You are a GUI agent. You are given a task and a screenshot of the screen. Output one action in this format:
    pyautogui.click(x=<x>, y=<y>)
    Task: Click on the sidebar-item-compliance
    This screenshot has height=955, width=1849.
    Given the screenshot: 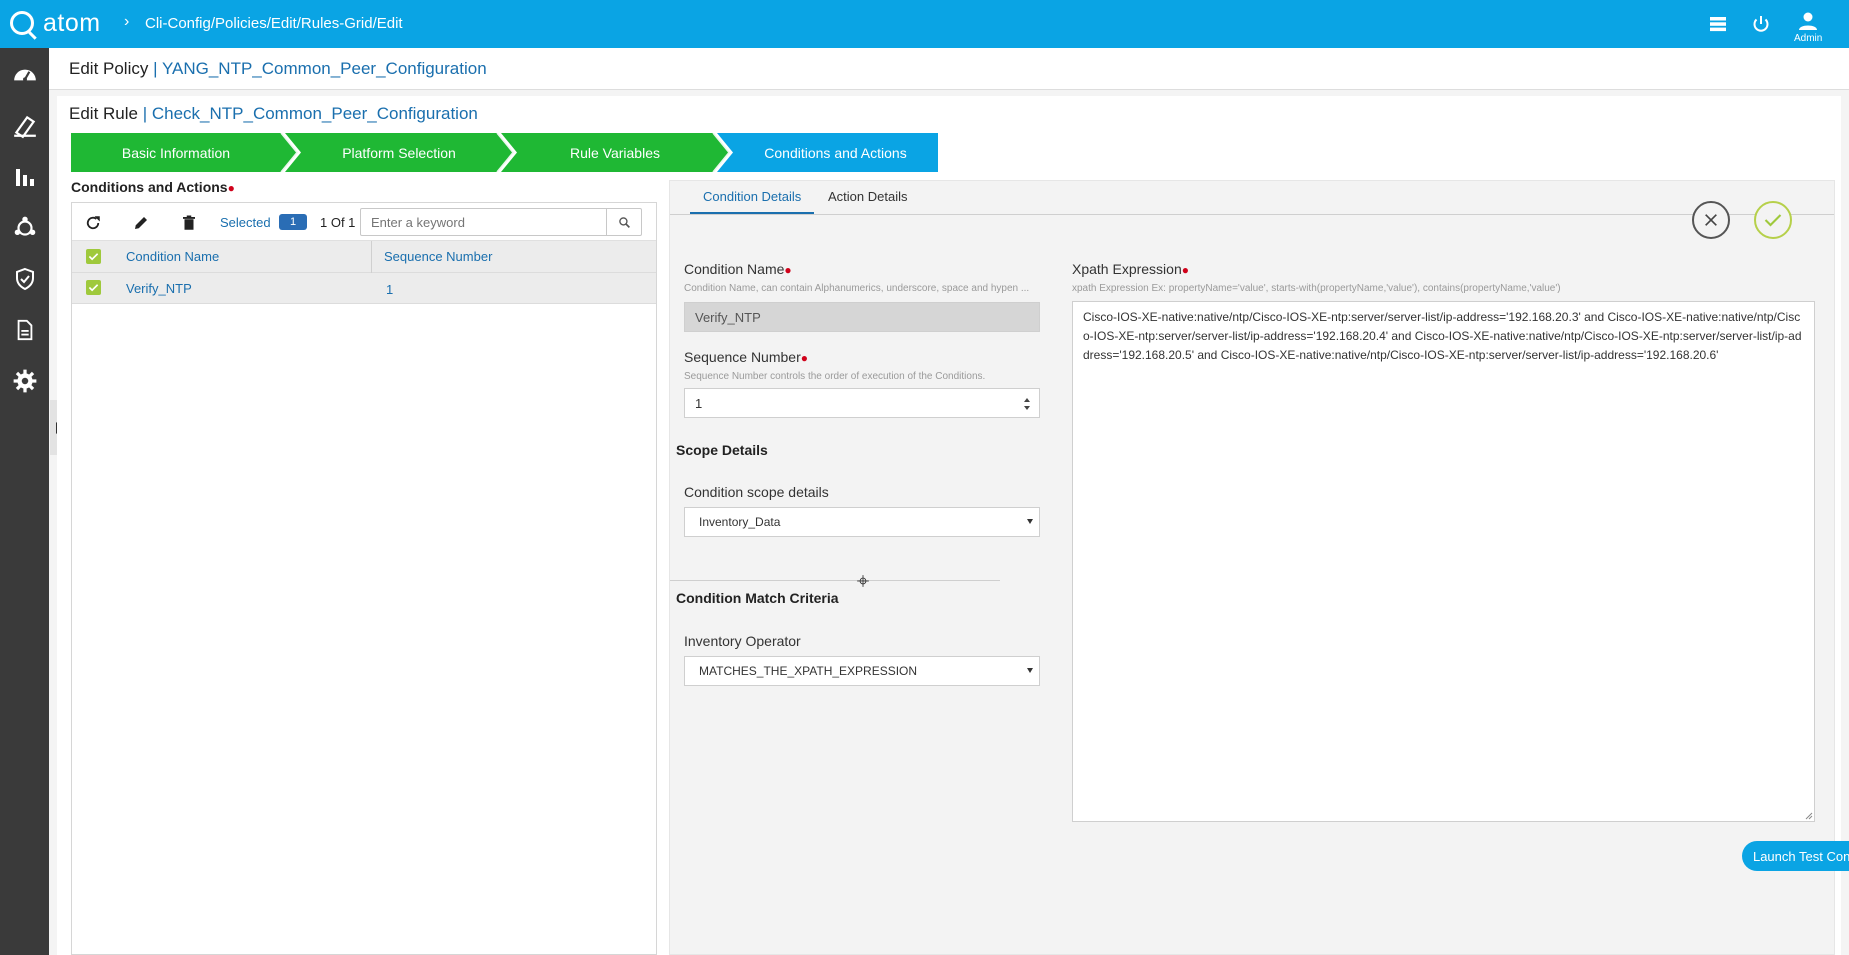 What is the action you would take?
    pyautogui.click(x=24, y=279)
    